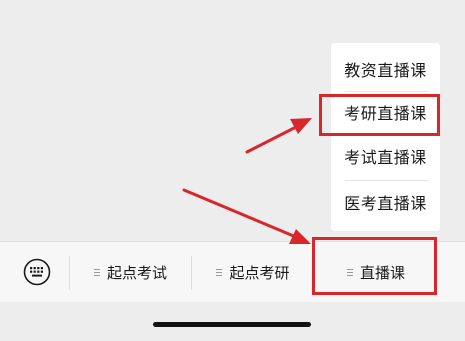 The width and height of the screenshot is (465, 341). Describe the element at coordinates (387, 180) in the screenshot. I see `menu-divider` at that location.